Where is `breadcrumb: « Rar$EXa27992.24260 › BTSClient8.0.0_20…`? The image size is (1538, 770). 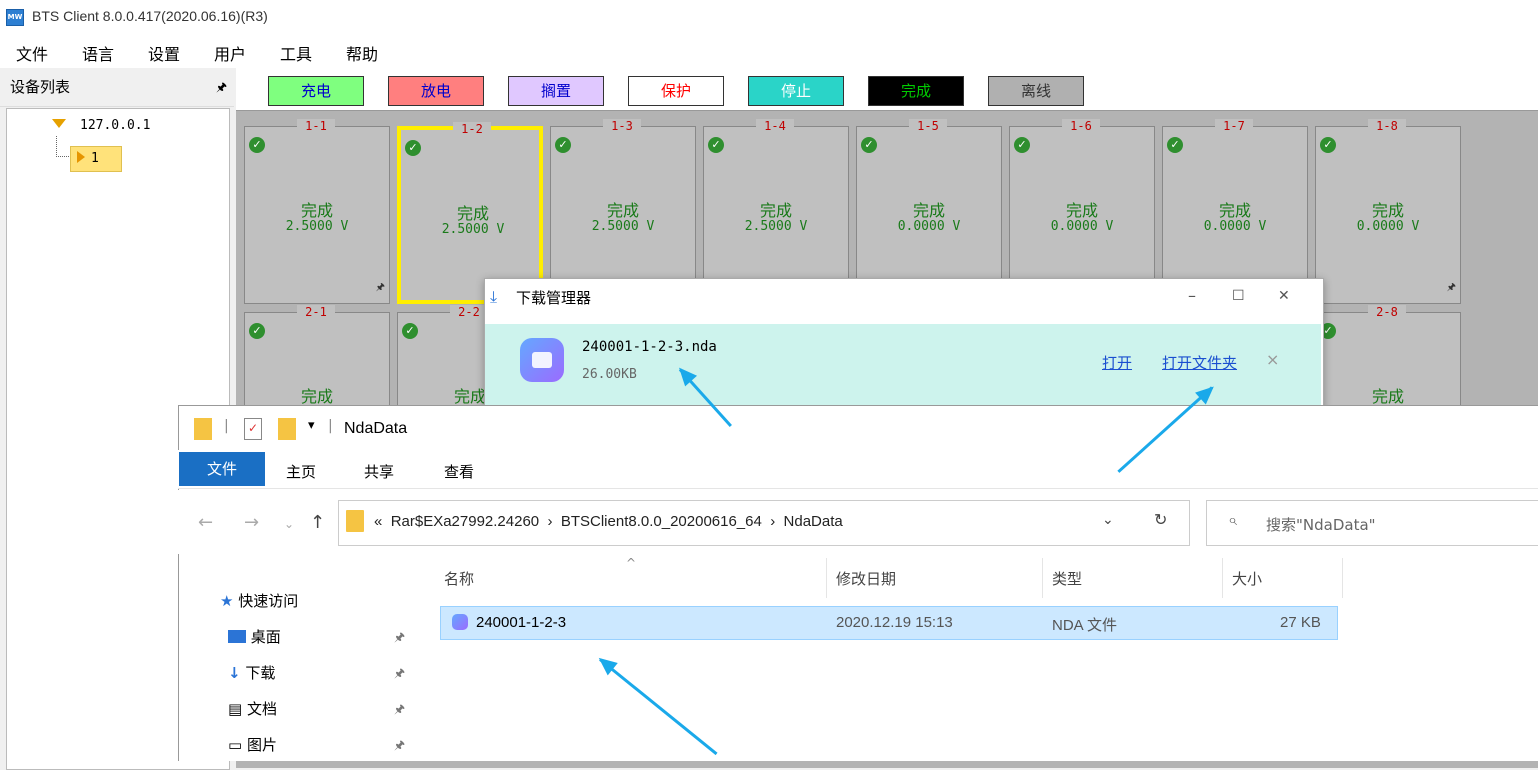
breadcrumb: « Rar$EXa27992.24260 › BTSClient8.0.0_20… is located at coordinates (608, 521).